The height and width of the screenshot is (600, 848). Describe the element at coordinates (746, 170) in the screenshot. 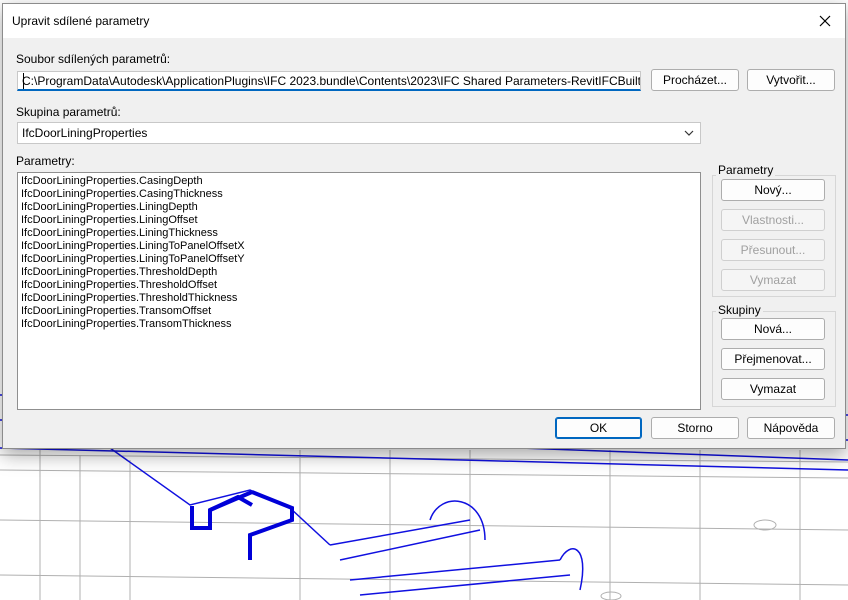

I see `parameters-groupbox-title: Parametry` at that location.